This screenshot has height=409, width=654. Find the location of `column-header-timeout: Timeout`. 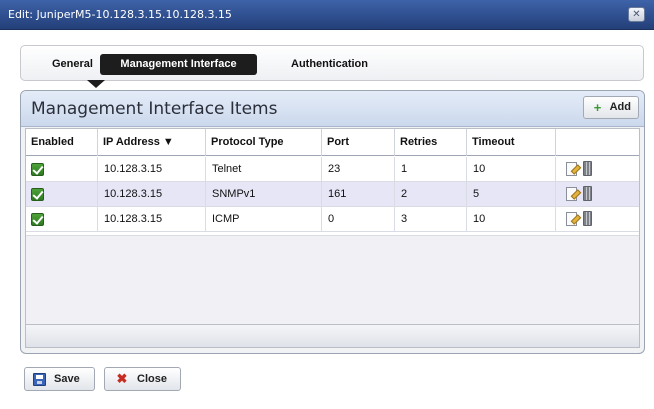

column-header-timeout: Timeout is located at coordinates (511, 142).